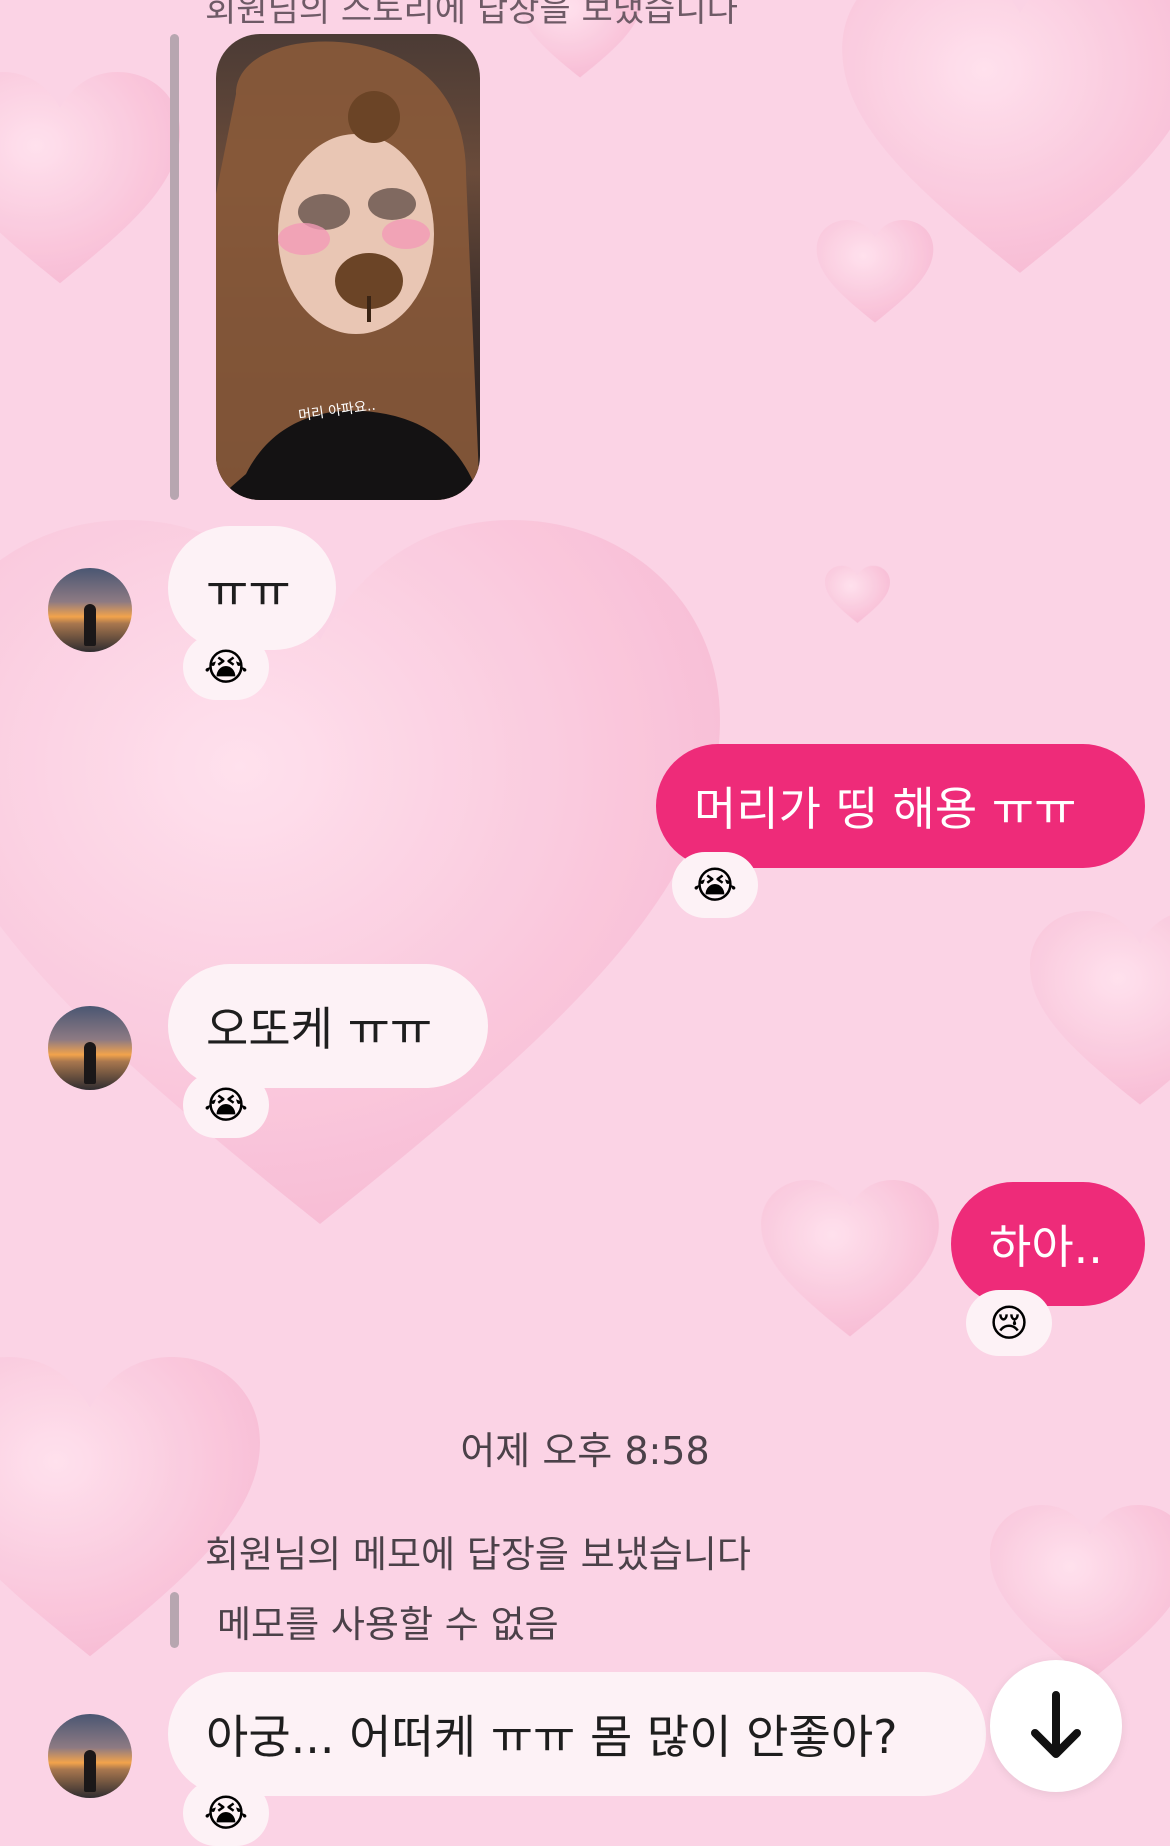 This screenshot has height=1846, width=1170. Describe the element at coordinates (248, 591) in the screenshot. I see `message-text: ㅠㅠ` at that location.